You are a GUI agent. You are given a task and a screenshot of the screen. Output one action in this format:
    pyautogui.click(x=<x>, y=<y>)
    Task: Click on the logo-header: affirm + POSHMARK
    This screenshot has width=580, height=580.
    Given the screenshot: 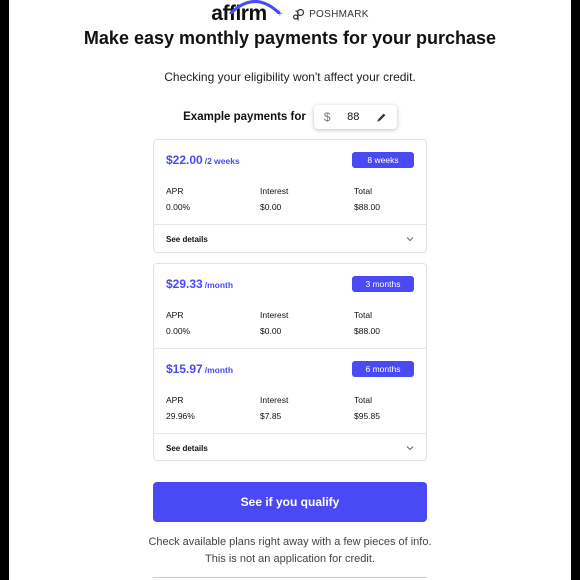 What is the action you would take?
    pyautogui.click(x=290, y=13)
    